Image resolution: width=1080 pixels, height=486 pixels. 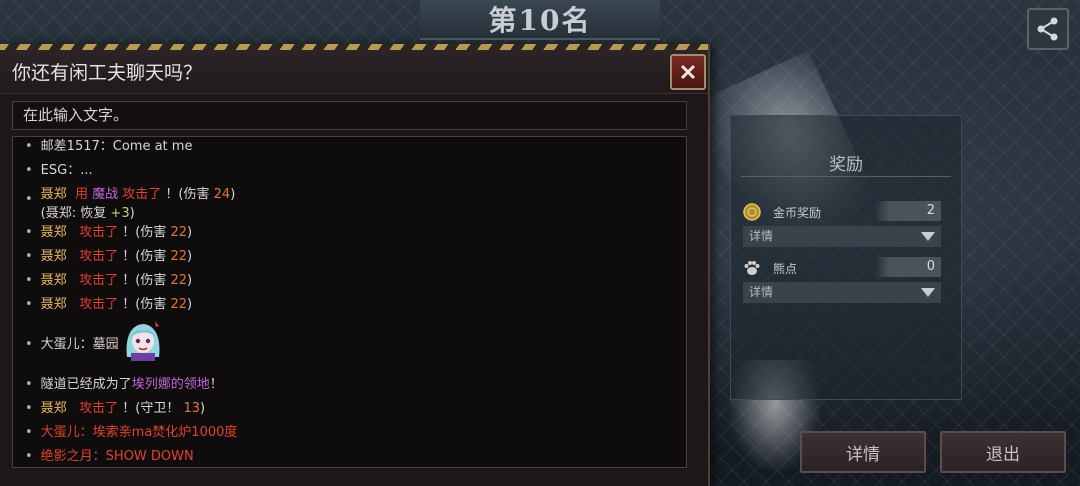 What do you see at coordinates (908, 267) in the screenshot?
I see `bear-points-value: 0` at bounding box center [908, 267].